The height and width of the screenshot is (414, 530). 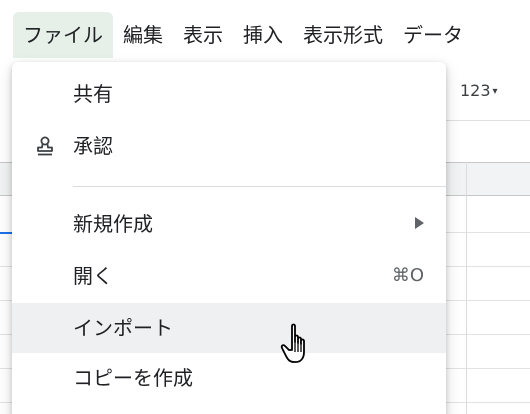 I want to click on menu-item-share: 共有, so click(x=229, y=94).